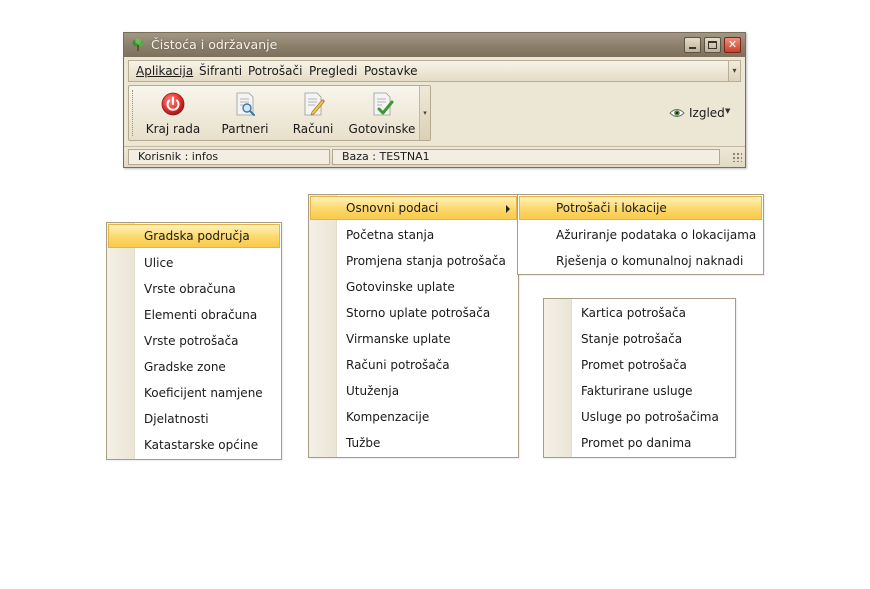 The image size is (870, 589). Describe the element at coordinates (640, 208) in the screenshot. I see `menu-item-potrosaci-i-lokacije: Potrošači i lokacije` at that location.